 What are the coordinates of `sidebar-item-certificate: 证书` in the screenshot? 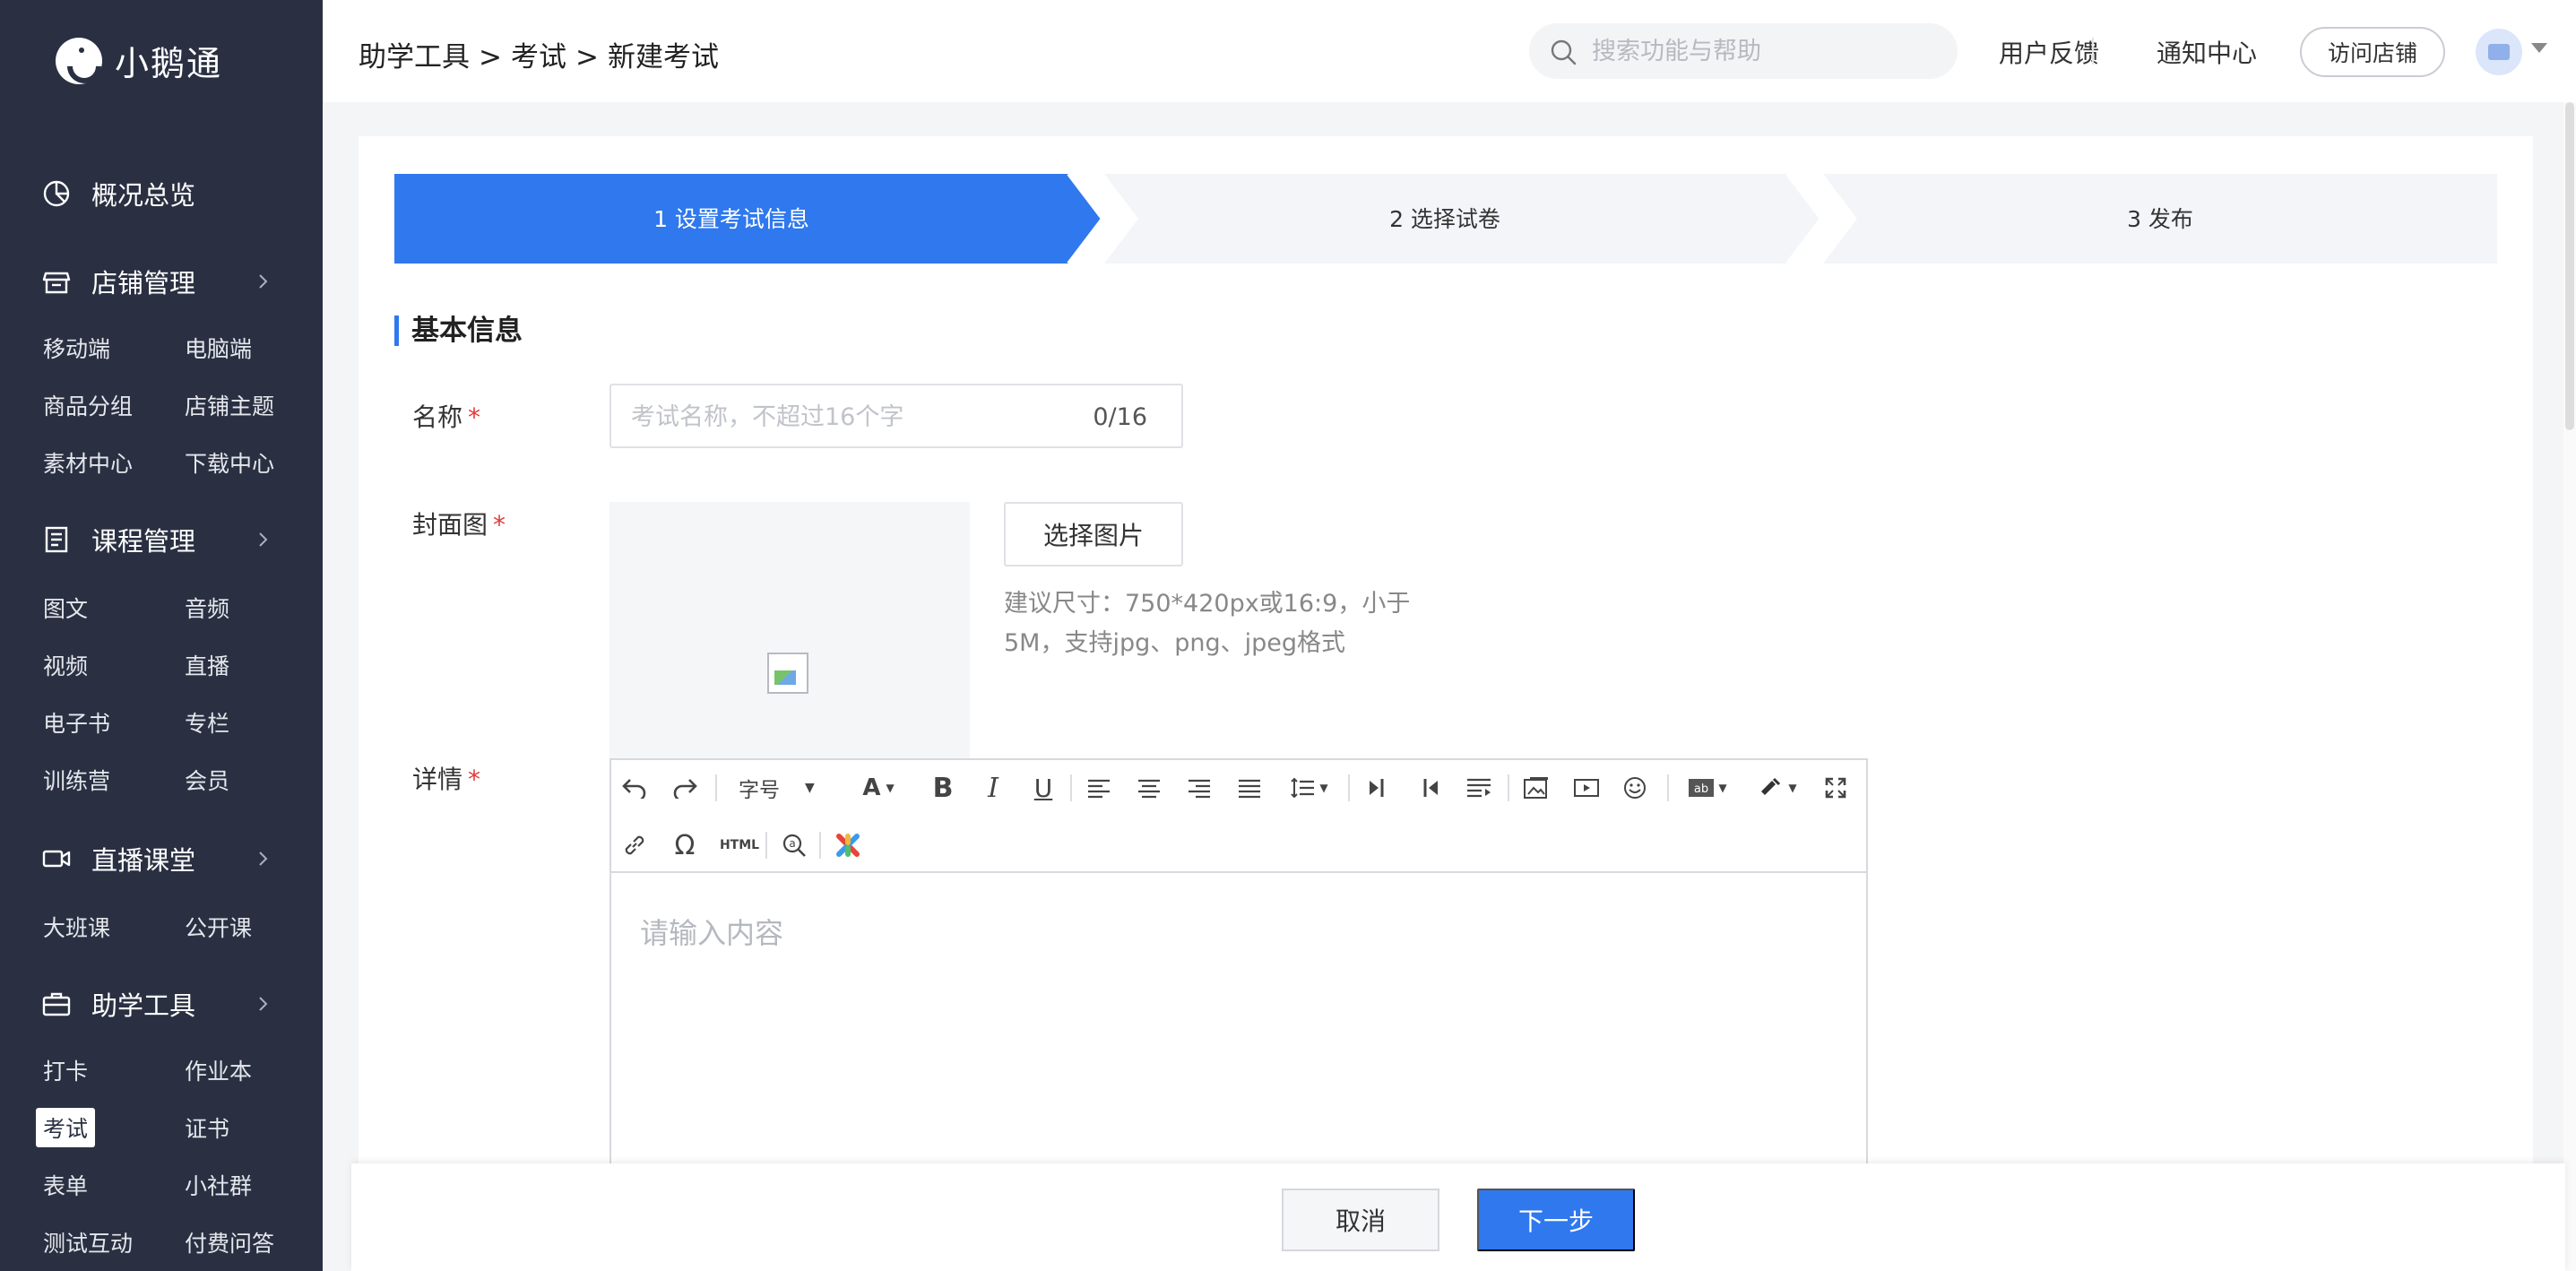 It's located at (207, 1128).